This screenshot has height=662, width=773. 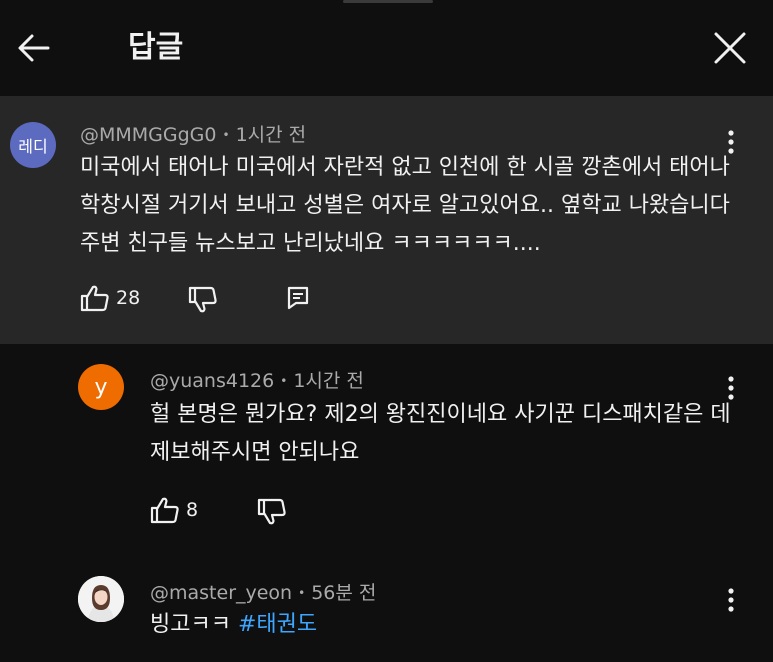 I want to click on hashtag-link: #태권도, so click(x=277, y=624).